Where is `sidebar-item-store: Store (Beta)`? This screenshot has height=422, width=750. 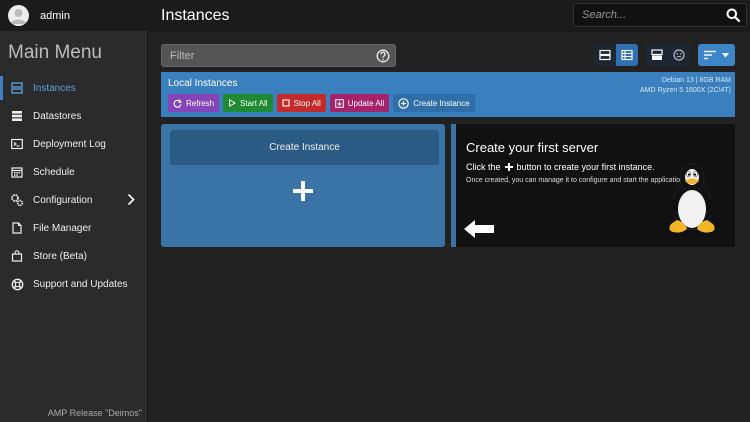
sidebar-item-store: Store (Beta) is located at coordinates (73, 256).